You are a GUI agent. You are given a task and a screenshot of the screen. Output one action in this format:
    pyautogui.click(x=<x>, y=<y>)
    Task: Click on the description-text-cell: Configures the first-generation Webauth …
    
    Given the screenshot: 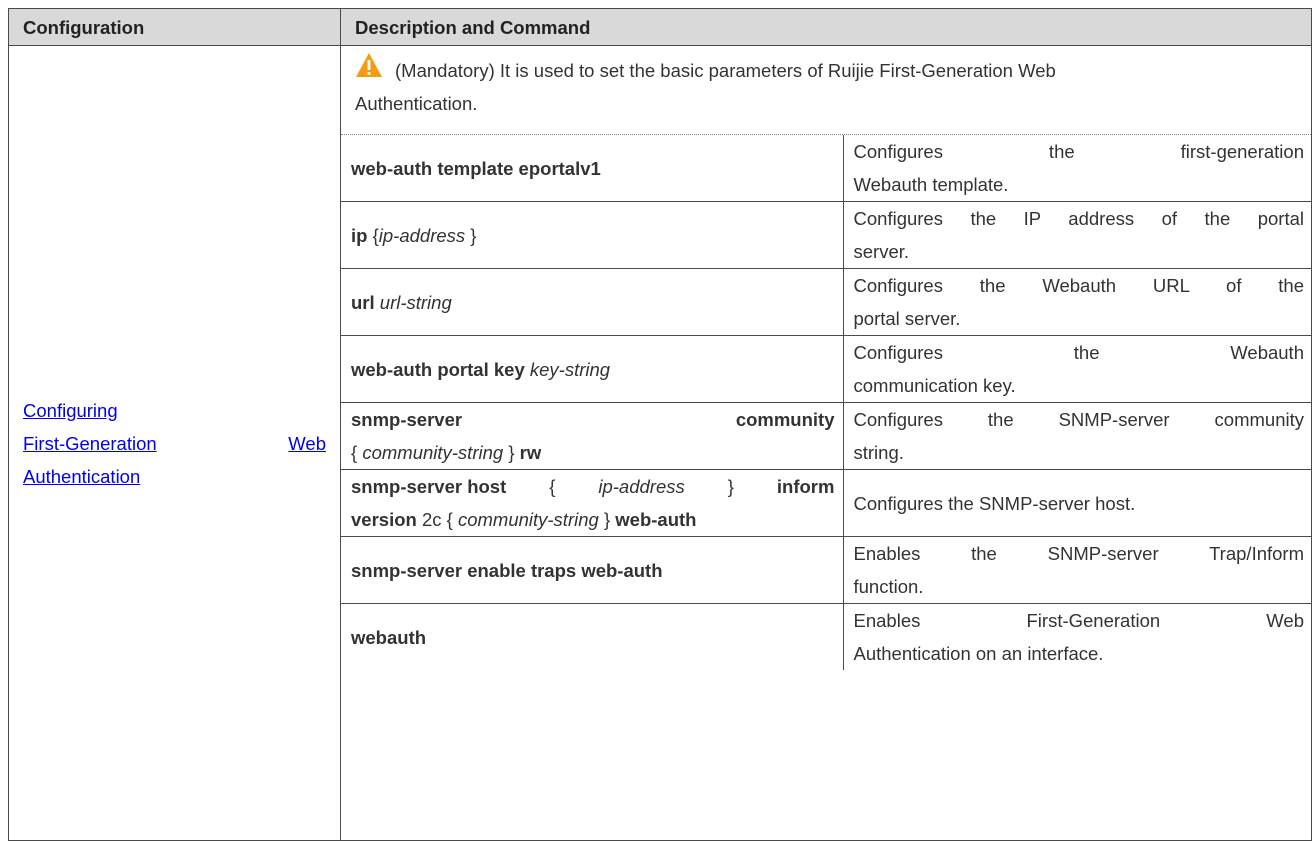 What is the action you would take?
    pyautogui.click(x=1077, y=168)
    